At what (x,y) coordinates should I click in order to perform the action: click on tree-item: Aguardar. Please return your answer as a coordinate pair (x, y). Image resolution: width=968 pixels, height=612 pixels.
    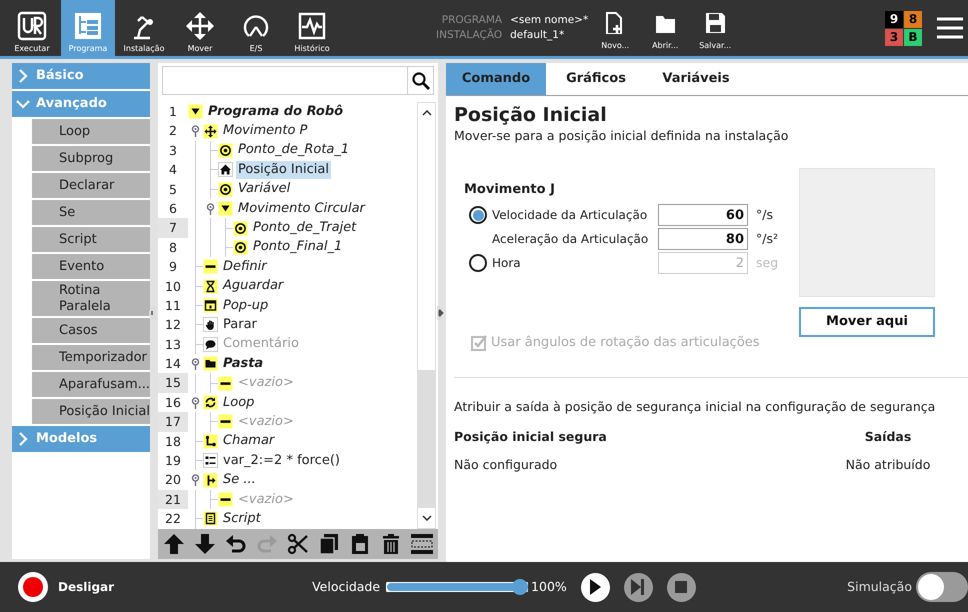
    Looking at the image, I should click on (253, 286).